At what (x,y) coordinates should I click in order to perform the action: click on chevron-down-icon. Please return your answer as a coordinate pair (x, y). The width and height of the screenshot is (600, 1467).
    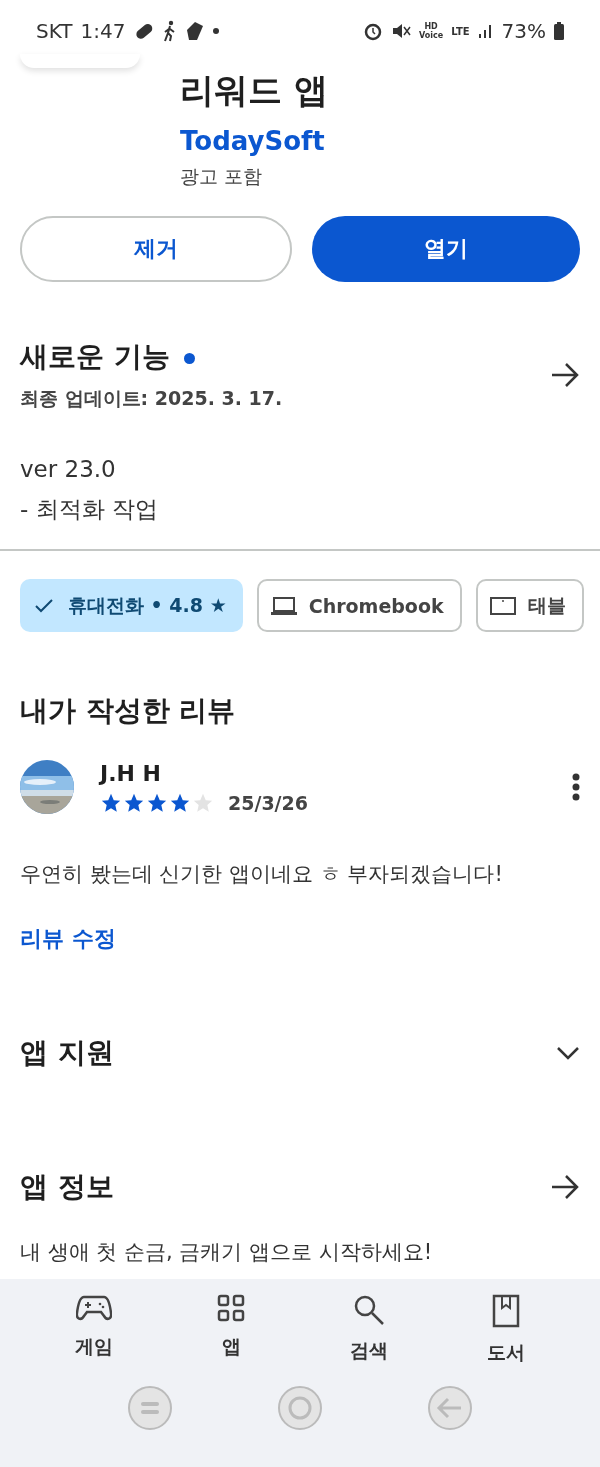
    Looking at the image, I should click on (568, 1053).